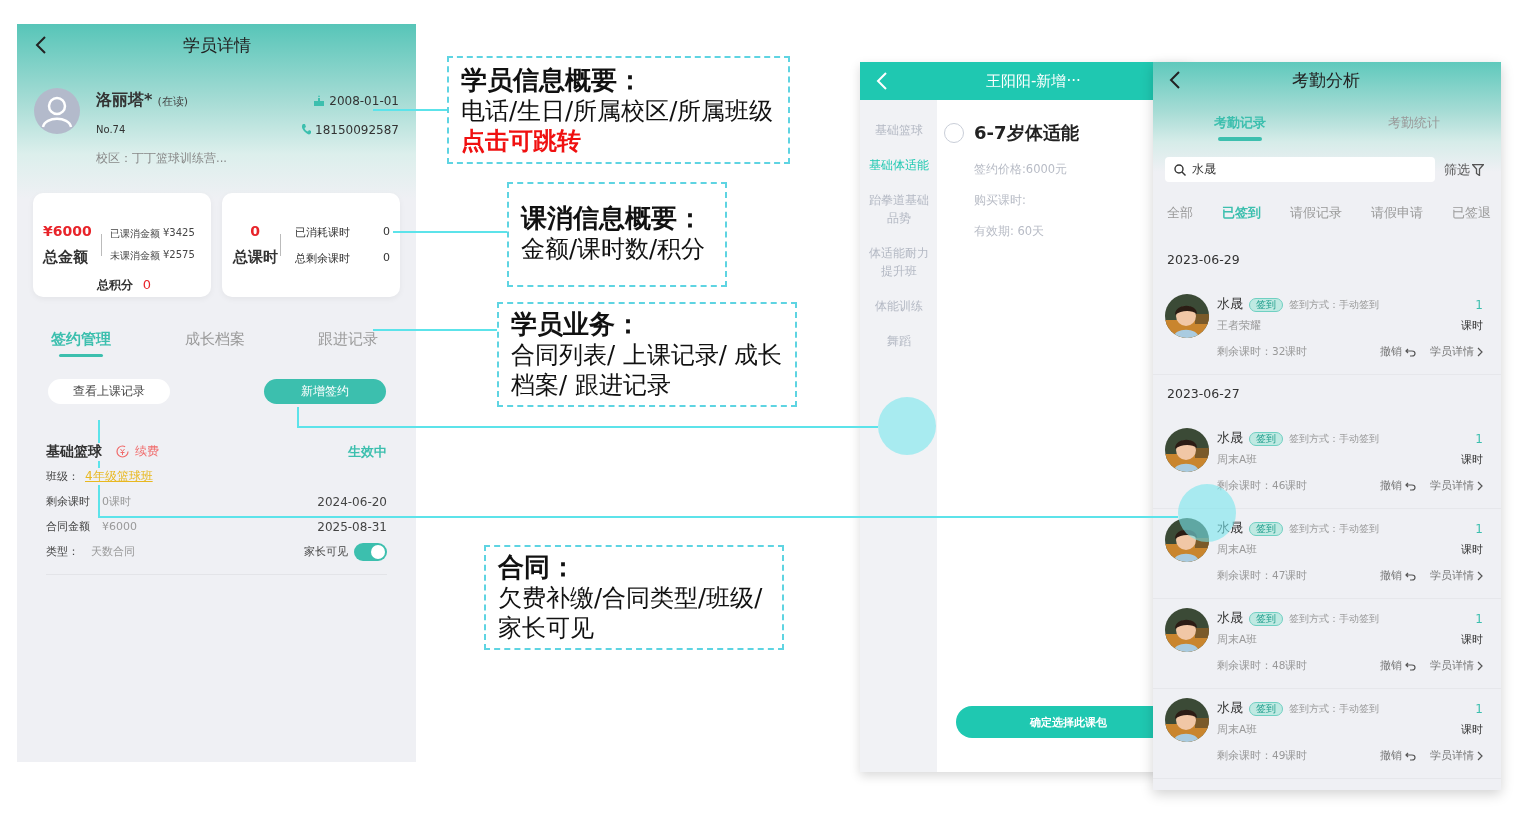 This screenshot has height=831, width=1534. I want to click on category-item: 体适能耐力提升班, so click(898, 262).